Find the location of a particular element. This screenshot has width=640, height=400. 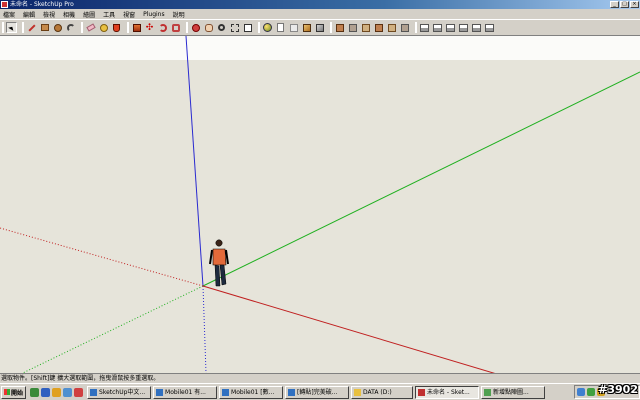

red-axis-negative is located at coordinates (102, 257).